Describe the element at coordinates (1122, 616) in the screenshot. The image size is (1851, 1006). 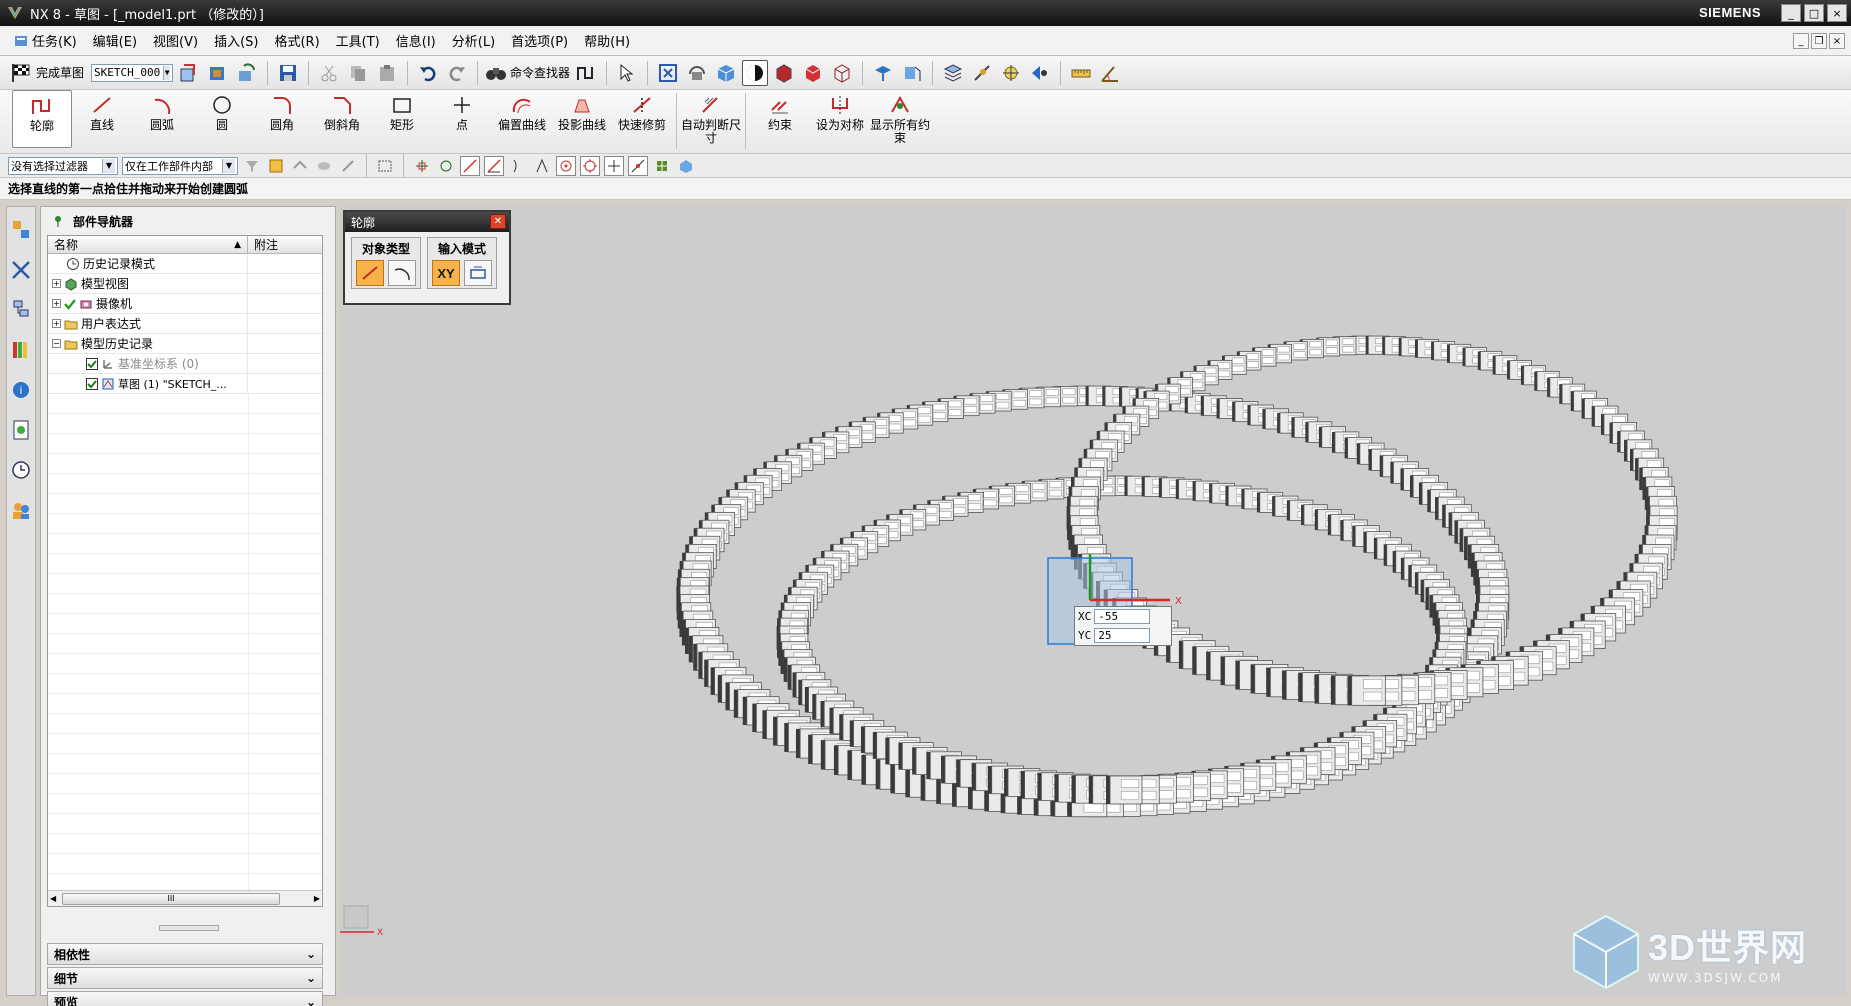
I see `xc-input: -55` at that location.